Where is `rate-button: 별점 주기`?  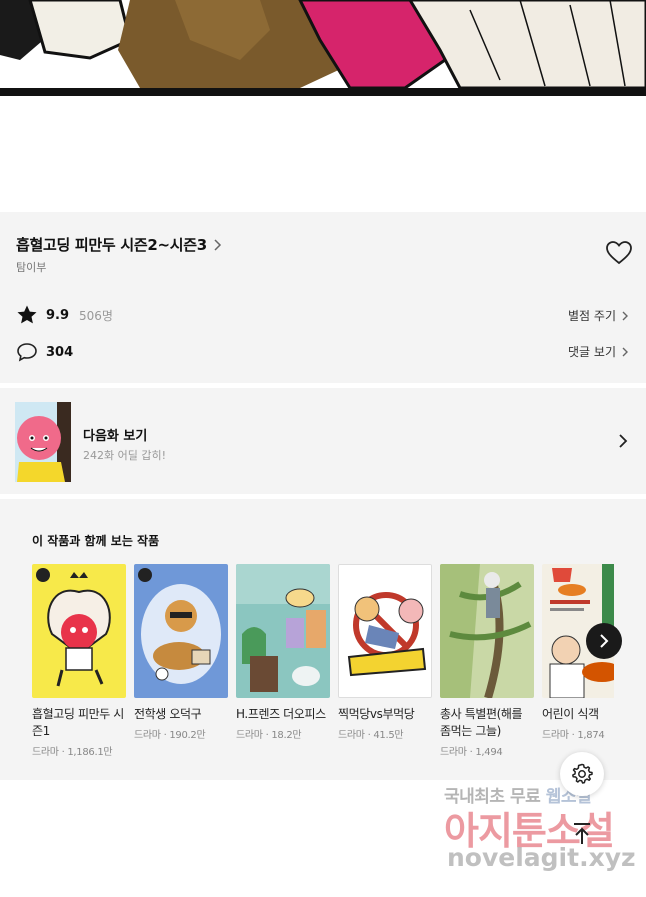
rate-button: 별점 주기 is located at coordinates (599, 315).